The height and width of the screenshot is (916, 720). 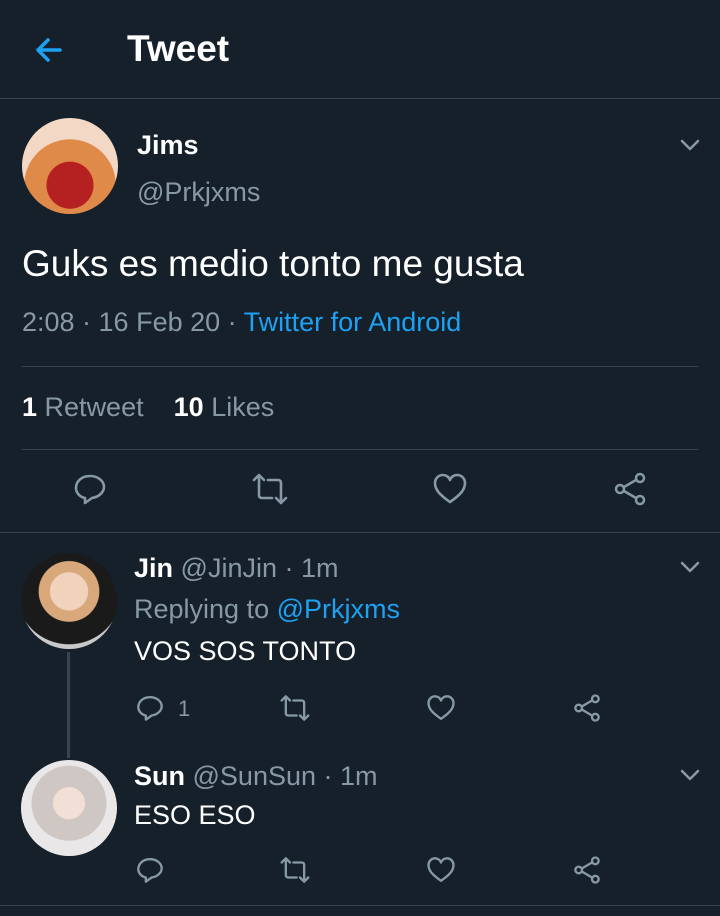 I want to click on replying-to-handle: @Prkjxms, so click(x=338, y=609).